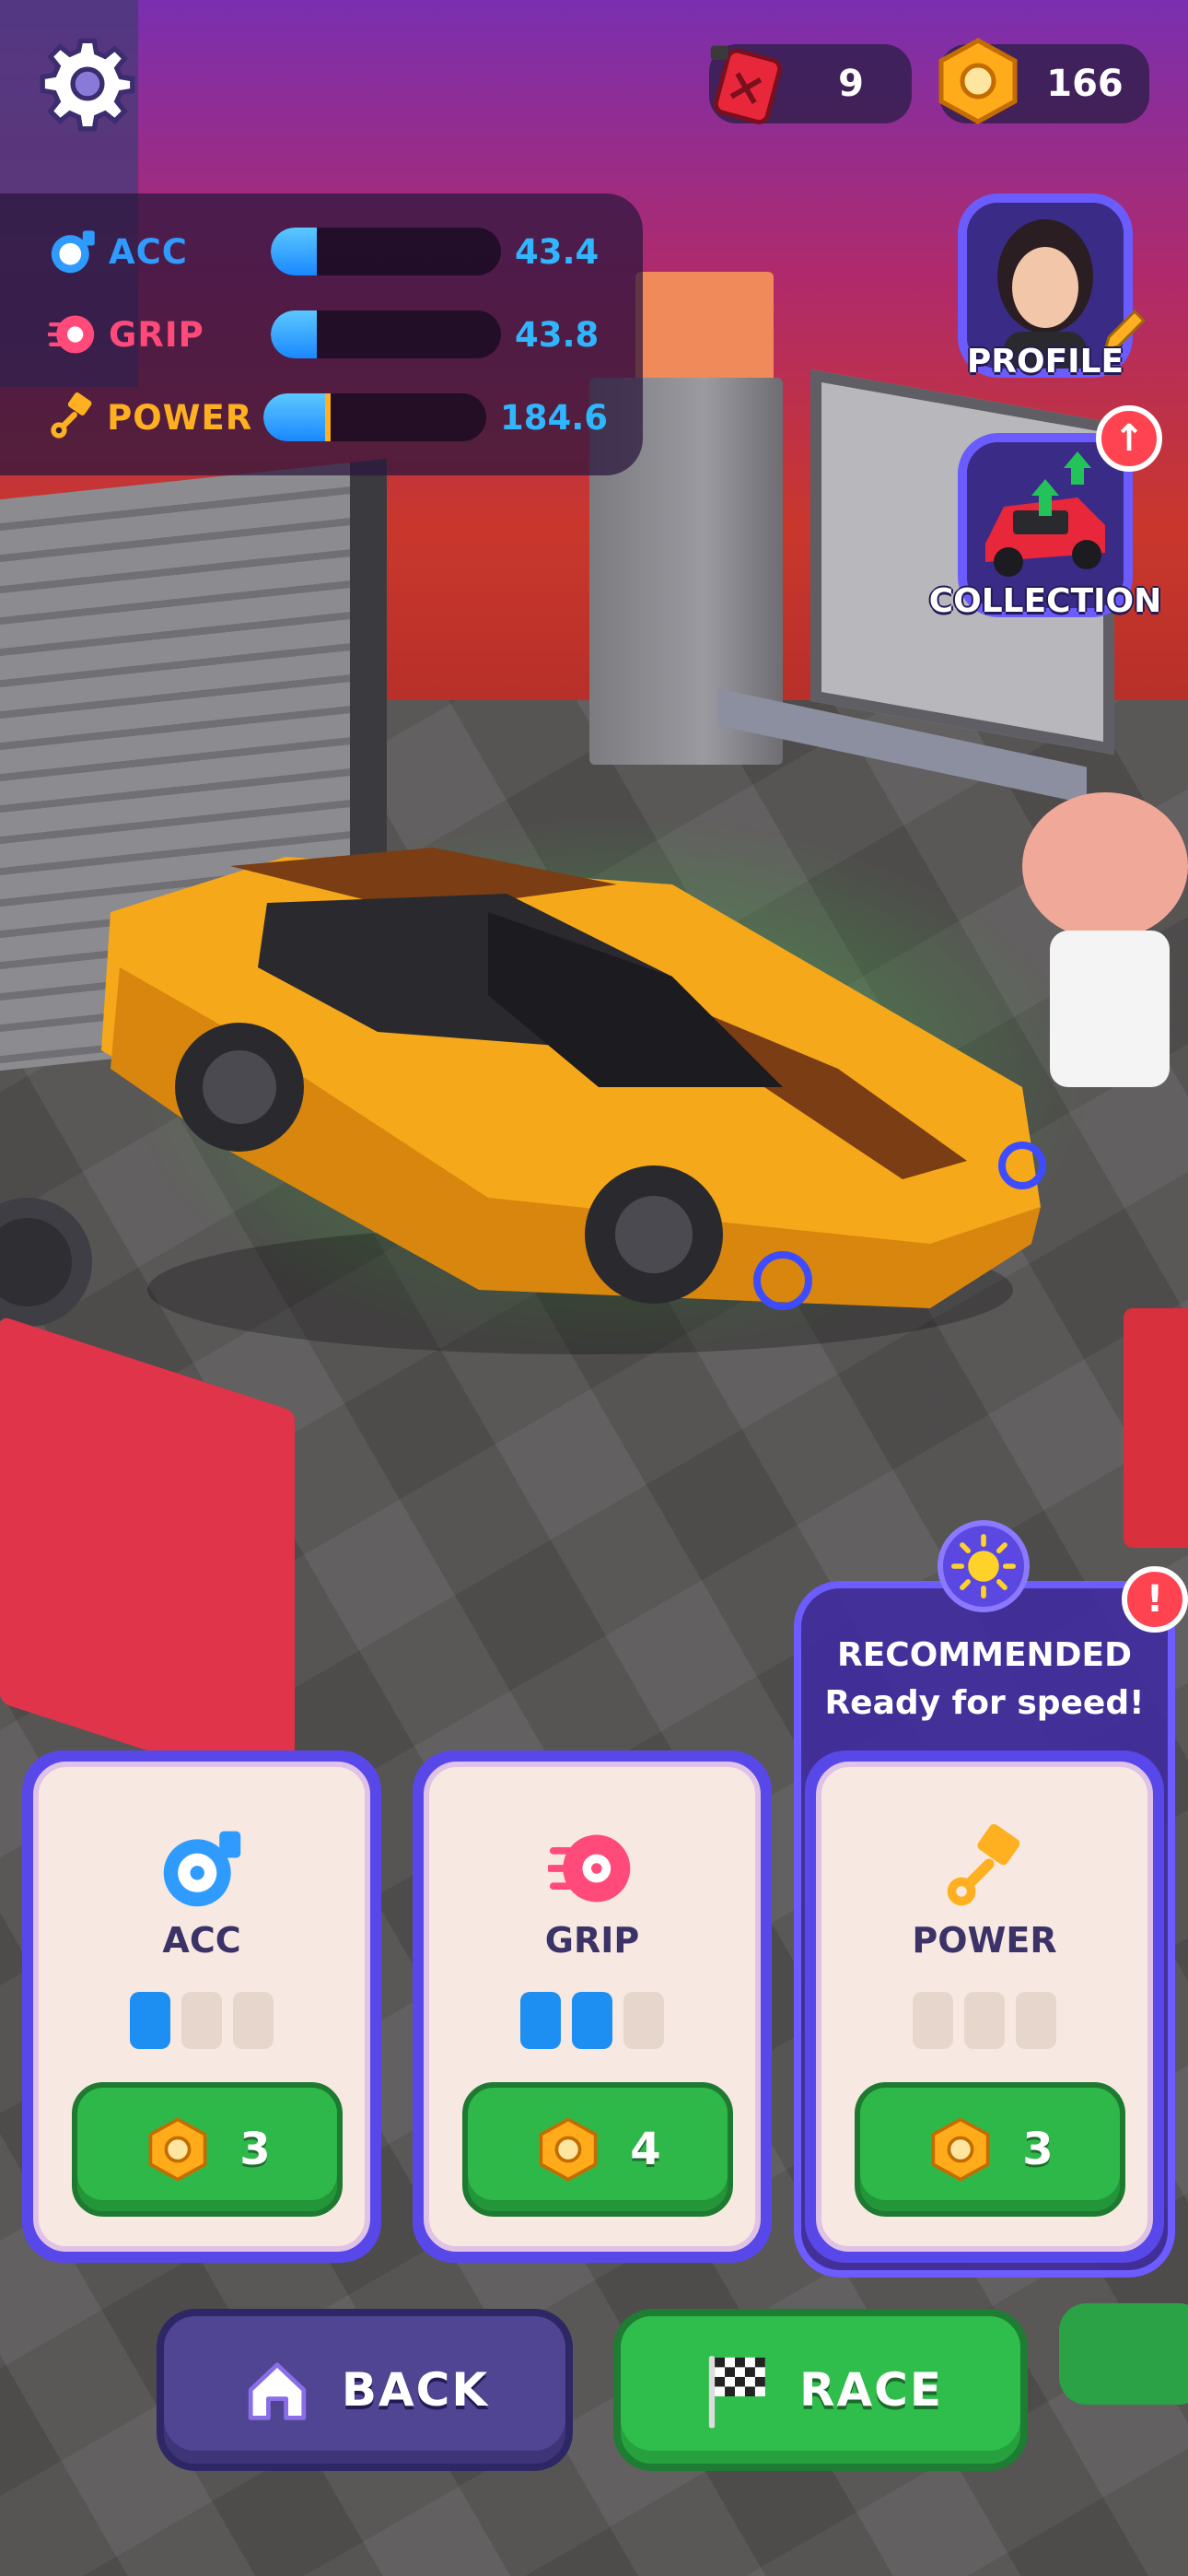  I want to click on checkered-flag-icon, so click(736, 2392).